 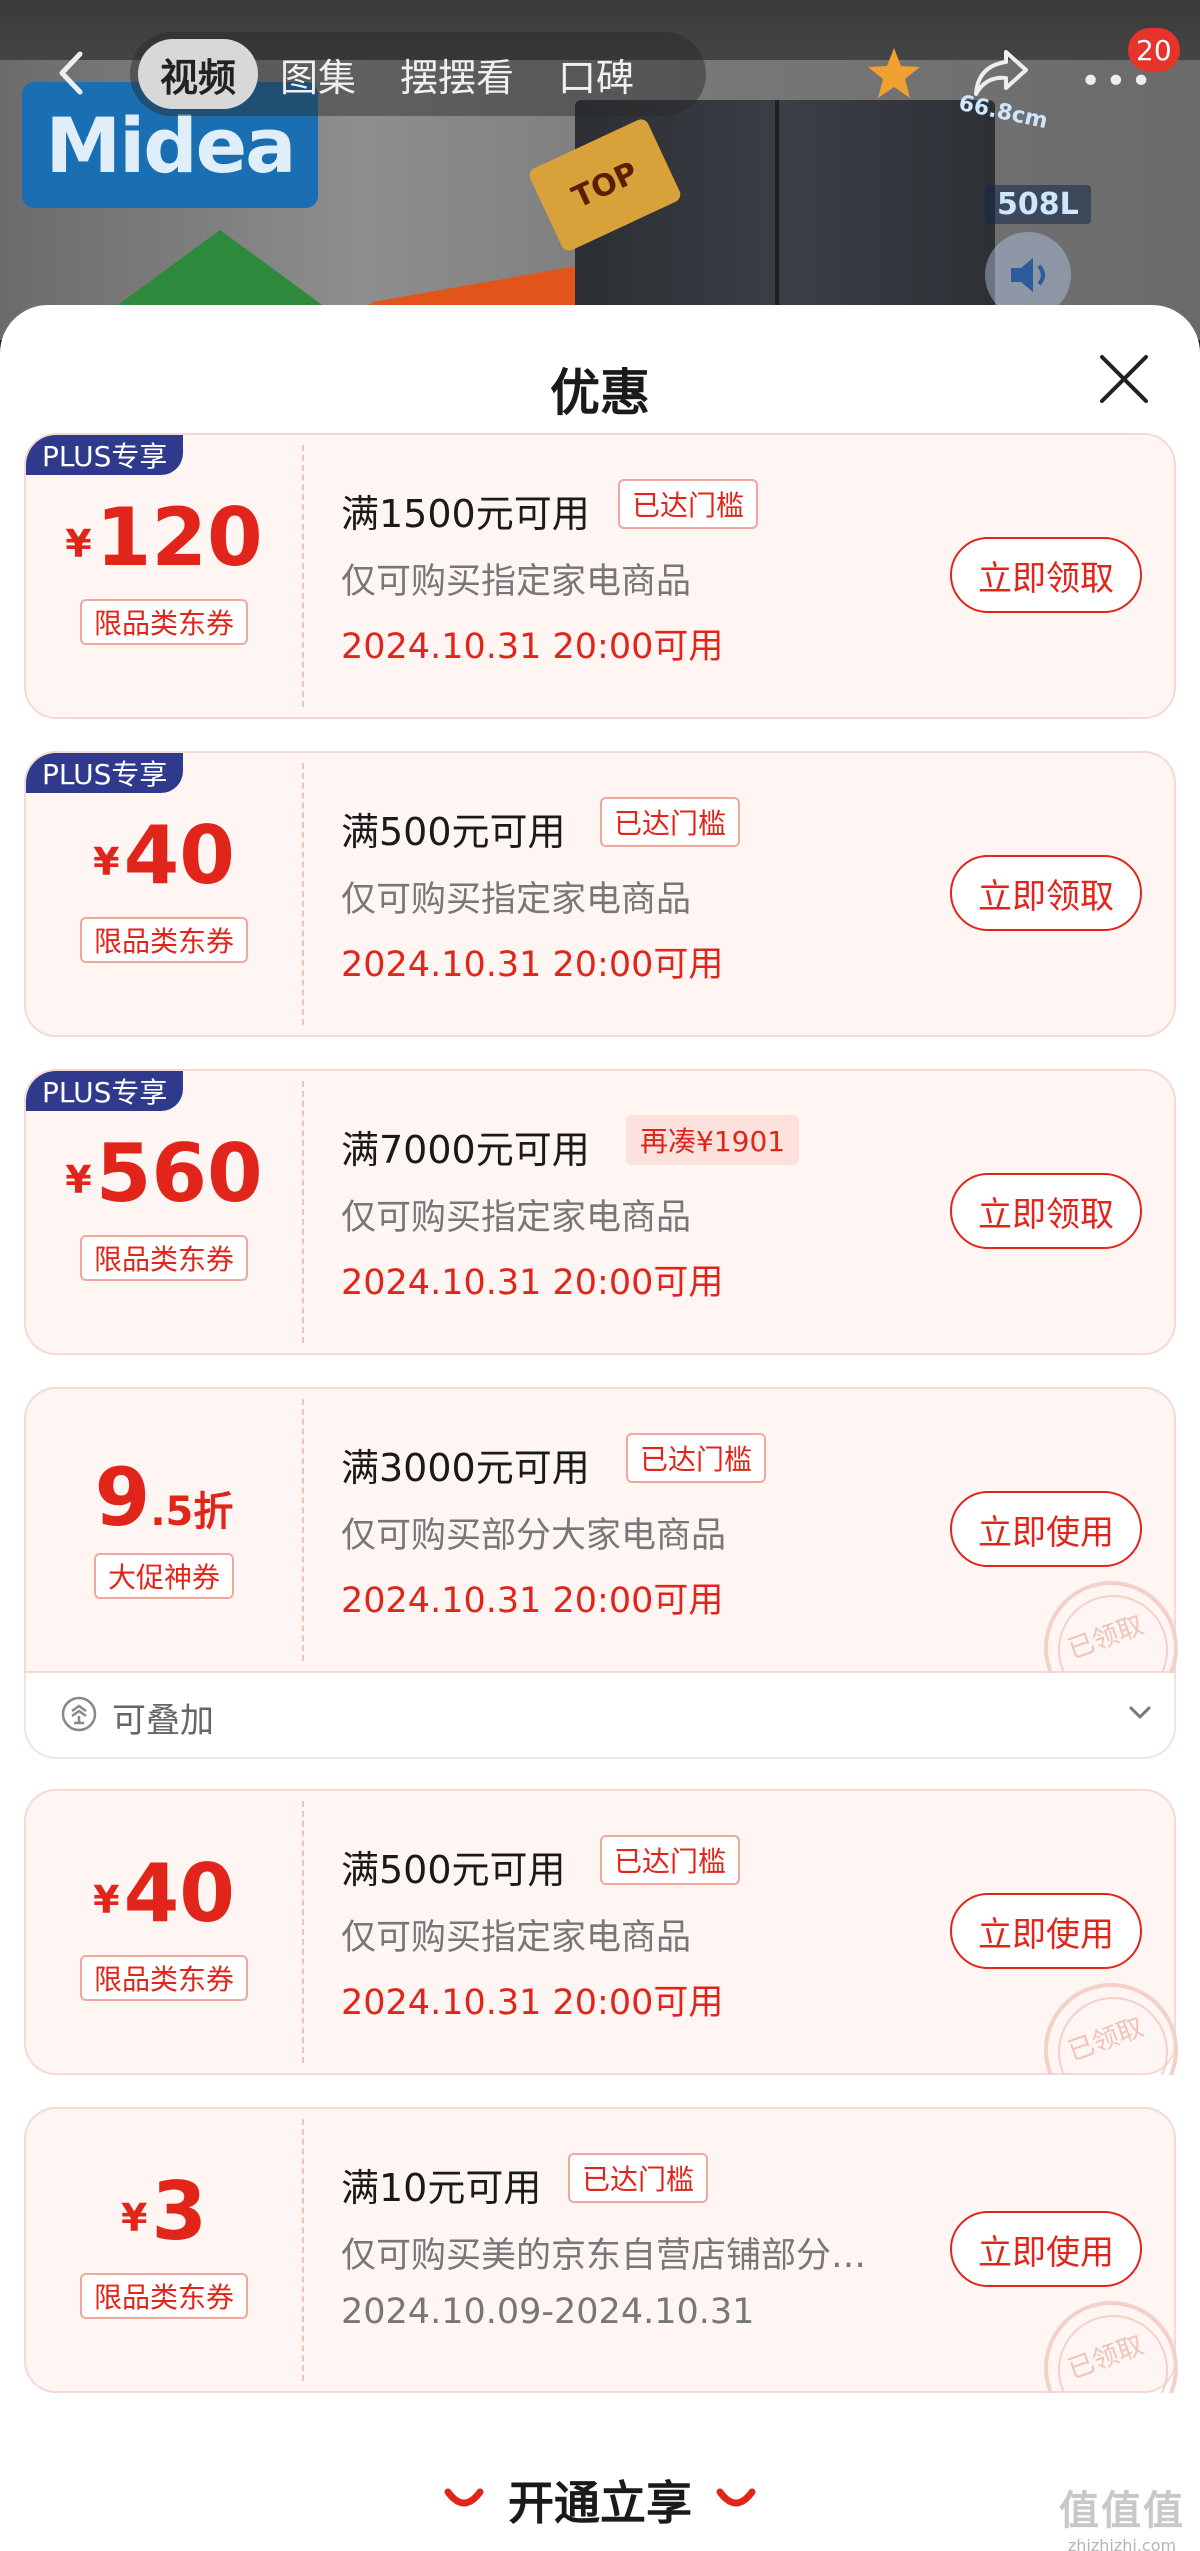 I want to click on chevron-left-icon, so click(x=71, y=73).